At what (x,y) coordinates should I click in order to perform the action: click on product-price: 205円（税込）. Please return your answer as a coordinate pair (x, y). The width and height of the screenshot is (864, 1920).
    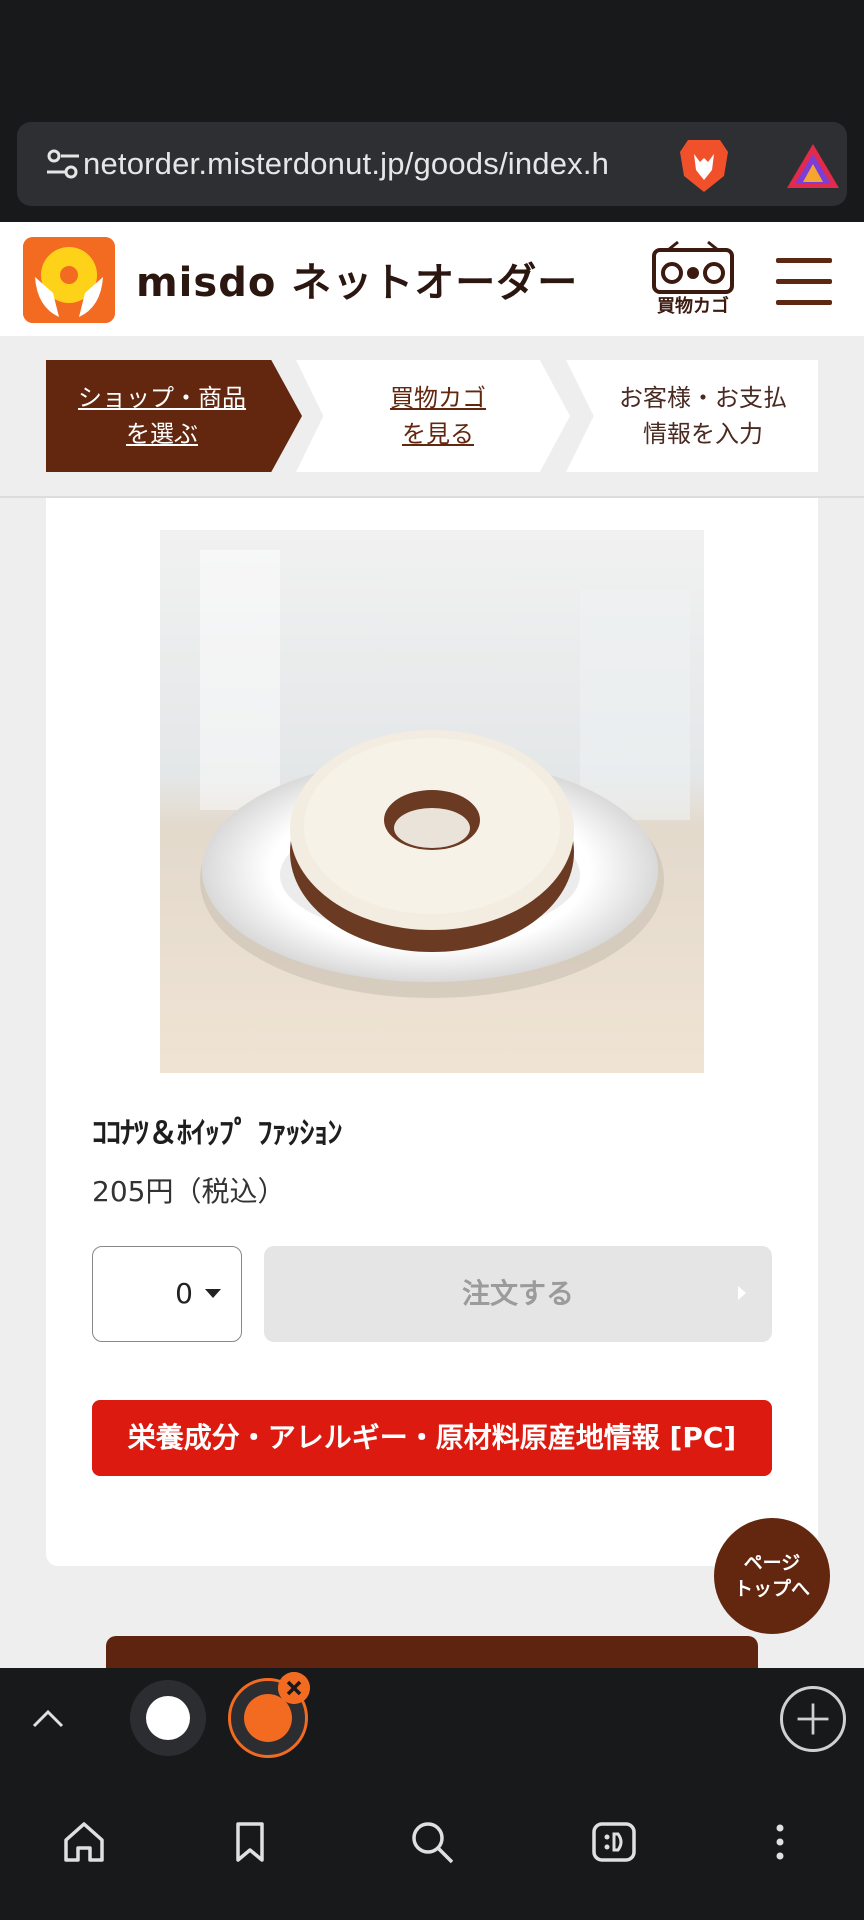
    Looking at the image, I should click on (189, 1191).